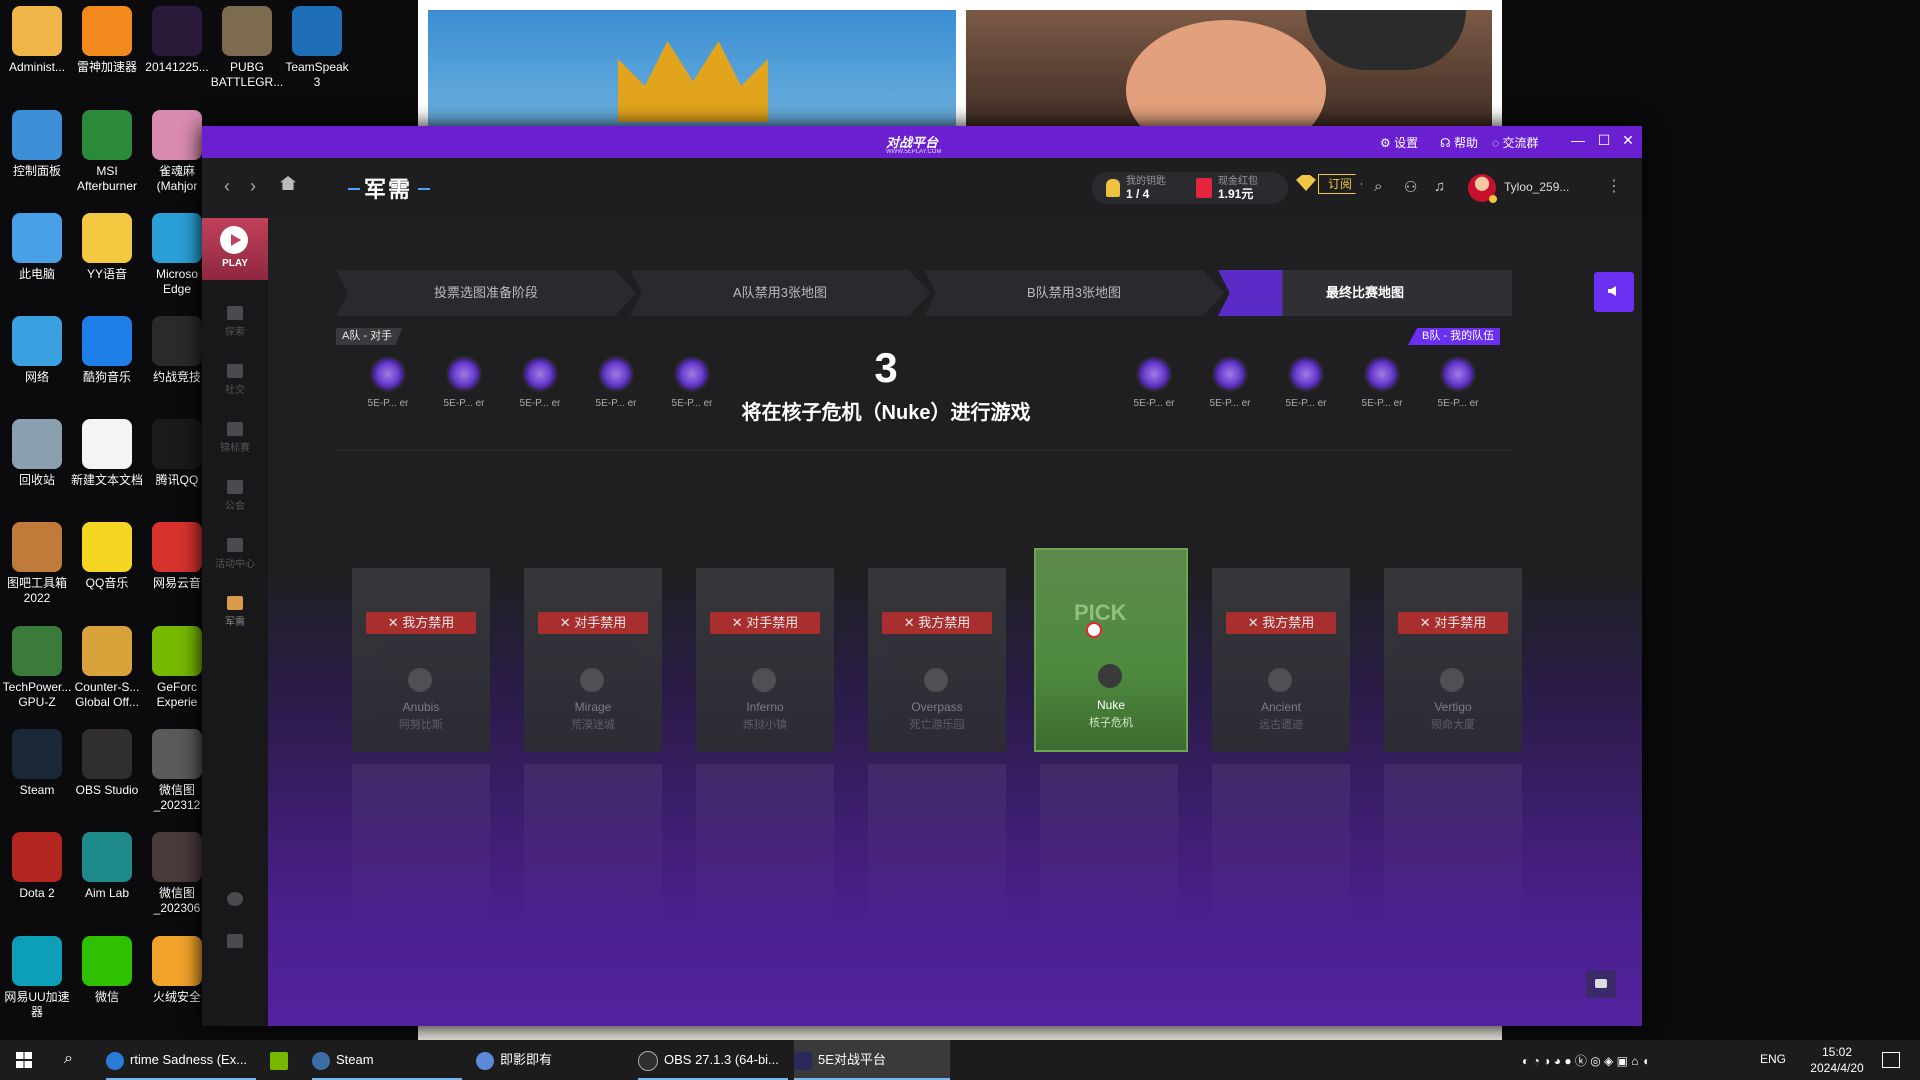 The width and height of the screenshot is (1920, 1080). Describe the element at coordinates (1281, 660) in the screenshot. I see `map-card-ancient: ✕ 我方禁用 Ancient 远古遗迹` at that location.